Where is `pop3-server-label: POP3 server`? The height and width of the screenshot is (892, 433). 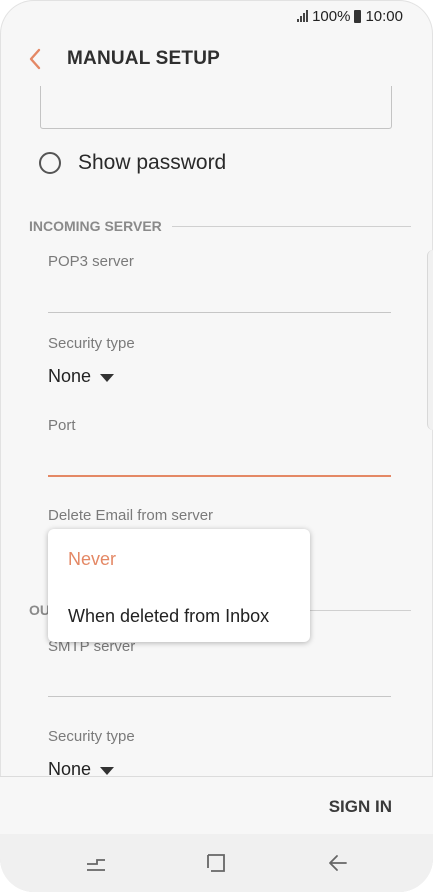 pop3-server-label: POP3 server is located at coordinates (91, 261).